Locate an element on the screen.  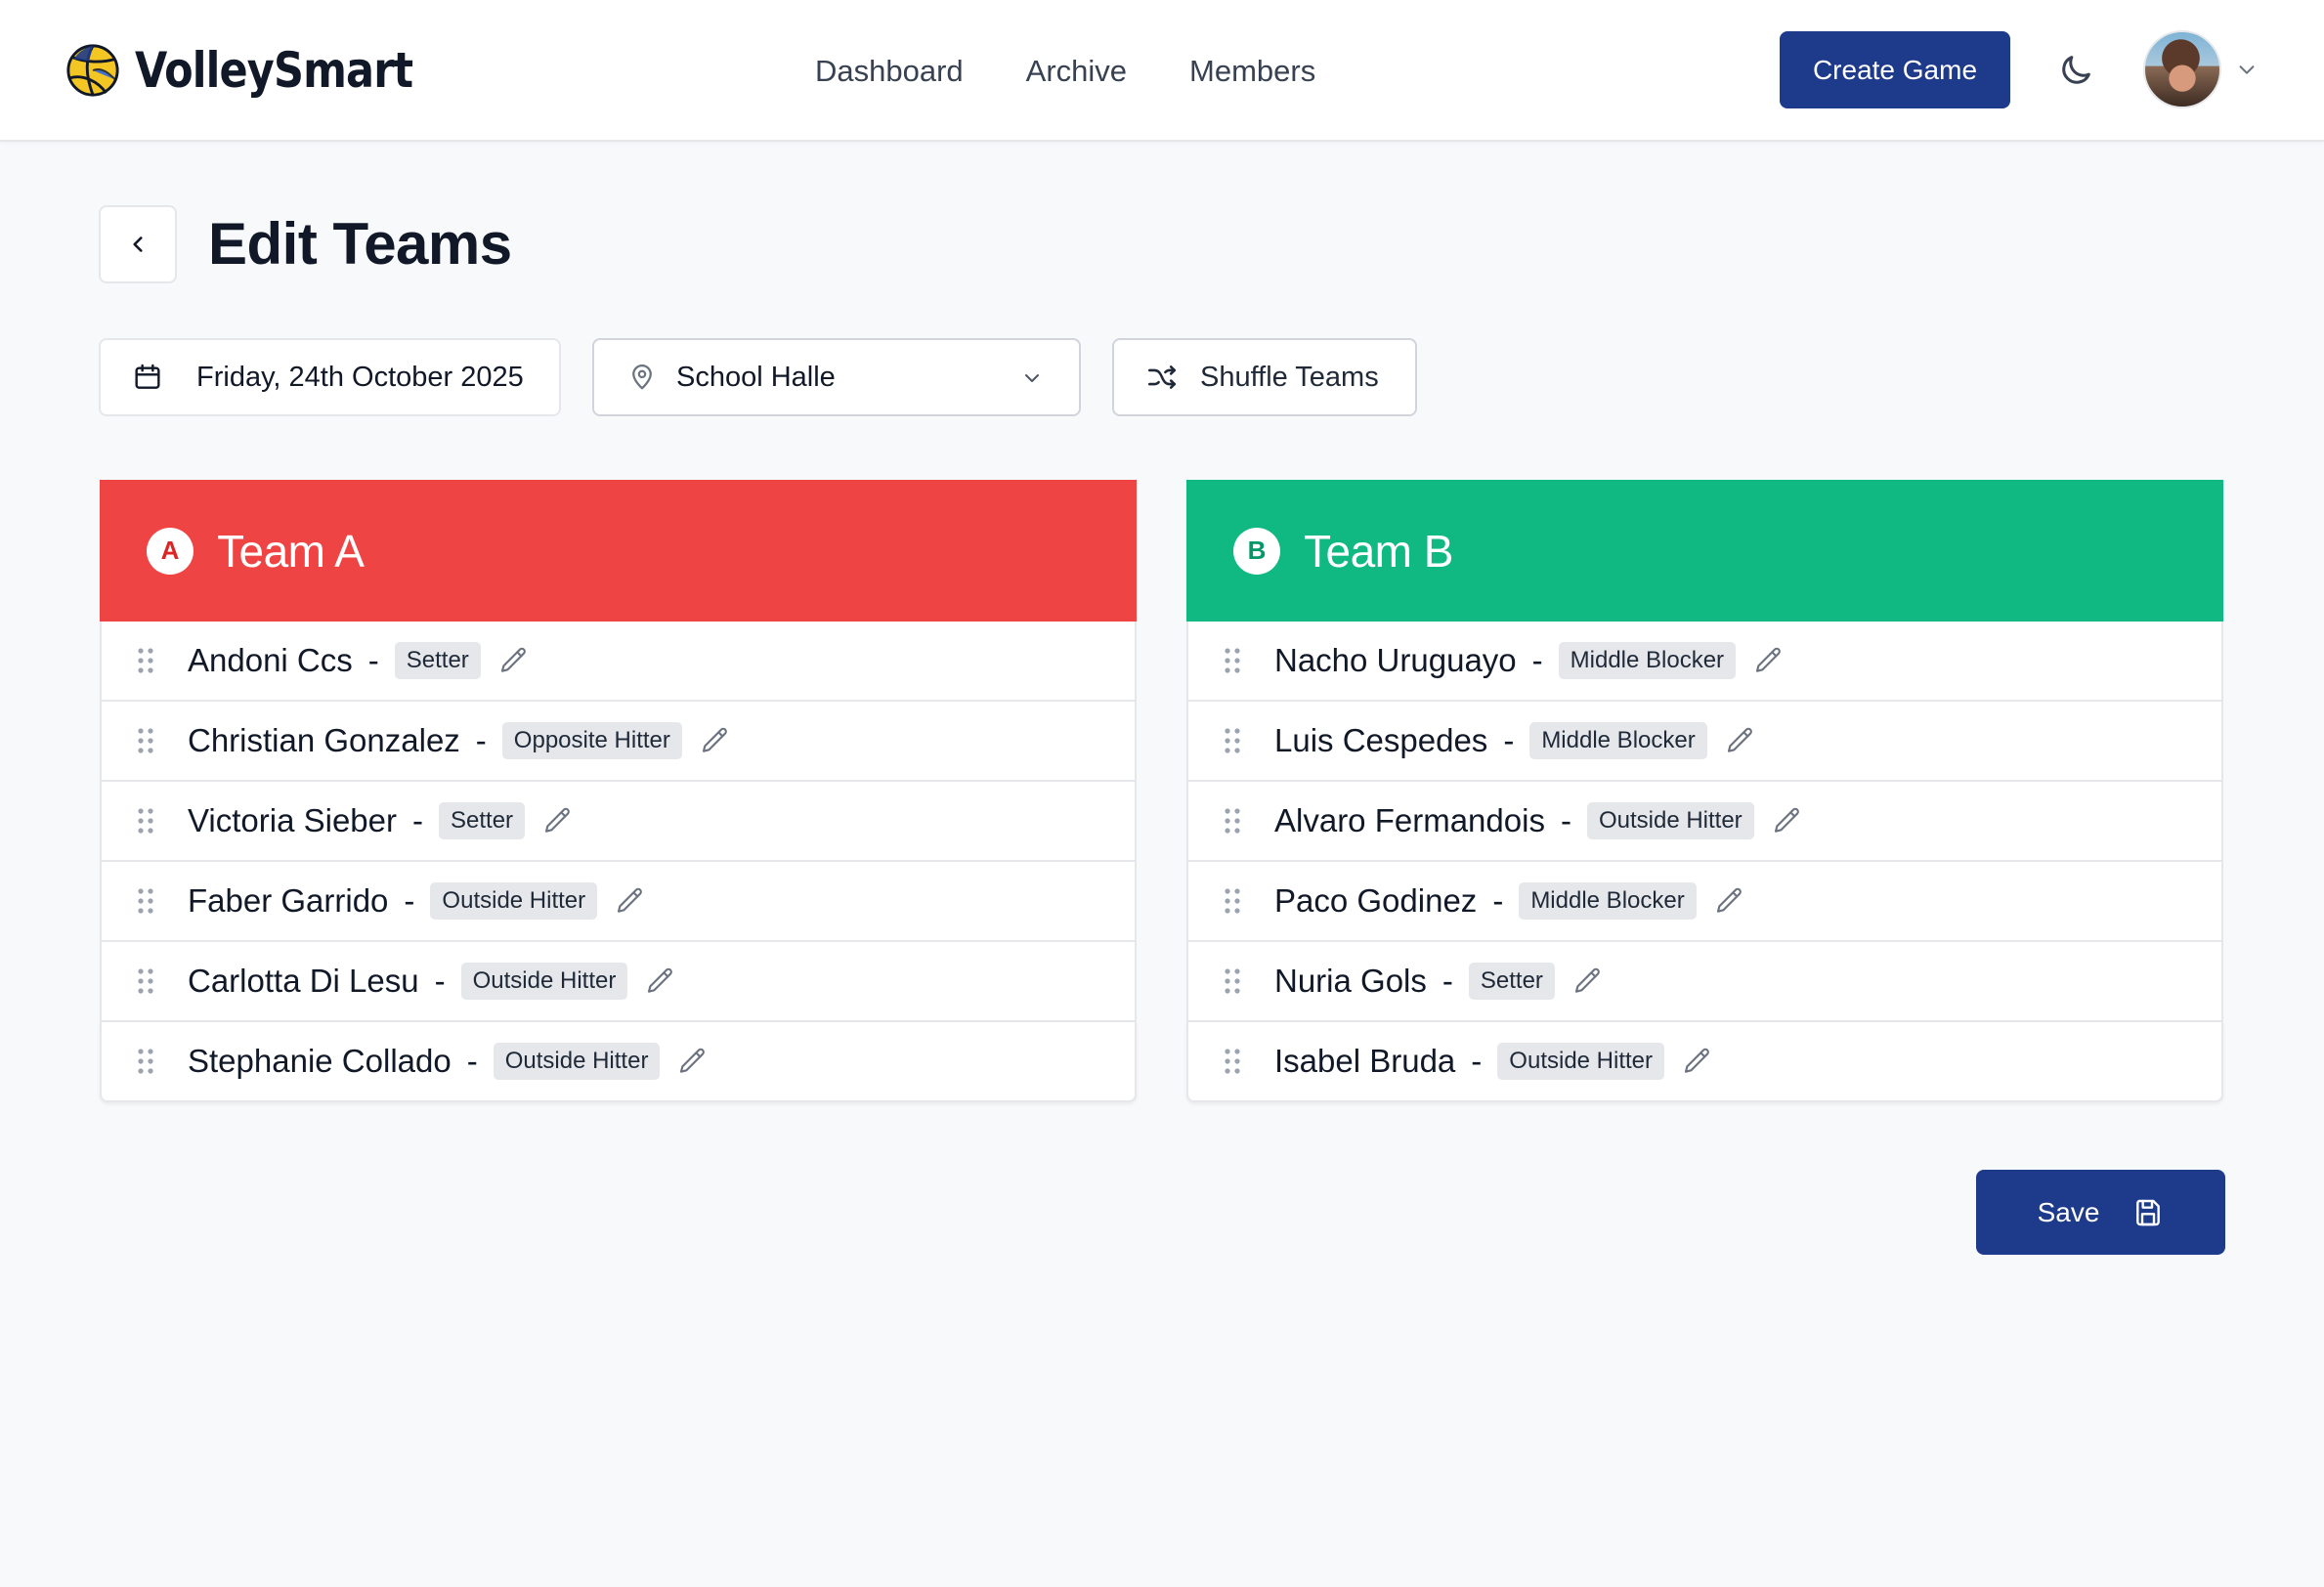
nav-dashboard: Dashboard is located at coordinates (889, 71).